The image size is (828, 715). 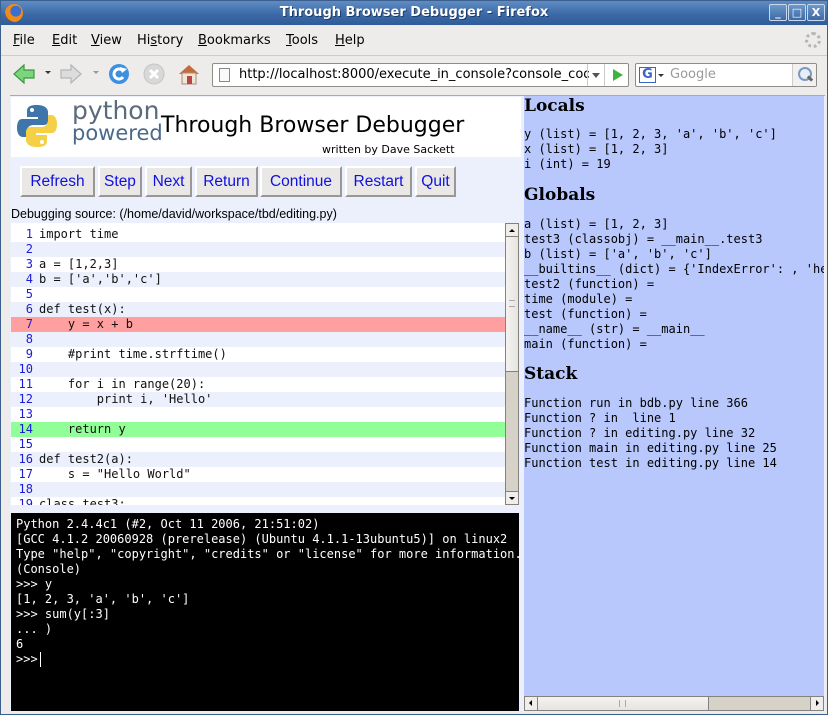 I want to click on source-line: 11 for i in range(20):, so click(x=258, y=384).